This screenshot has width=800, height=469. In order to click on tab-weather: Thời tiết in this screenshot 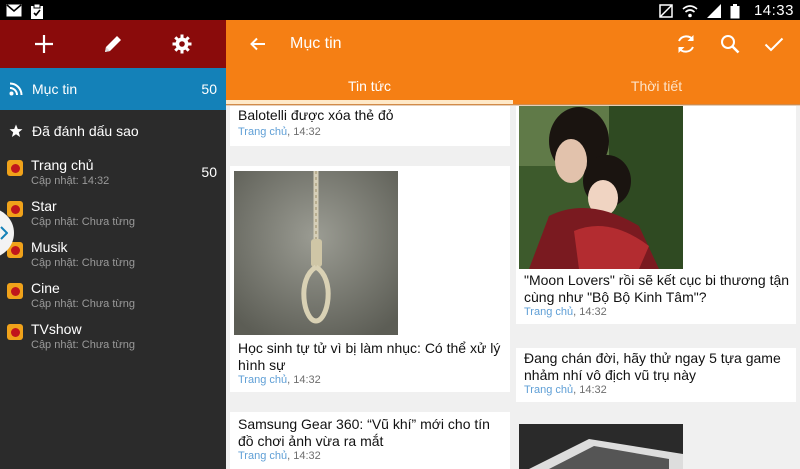, I will do `click(656, 86)`.